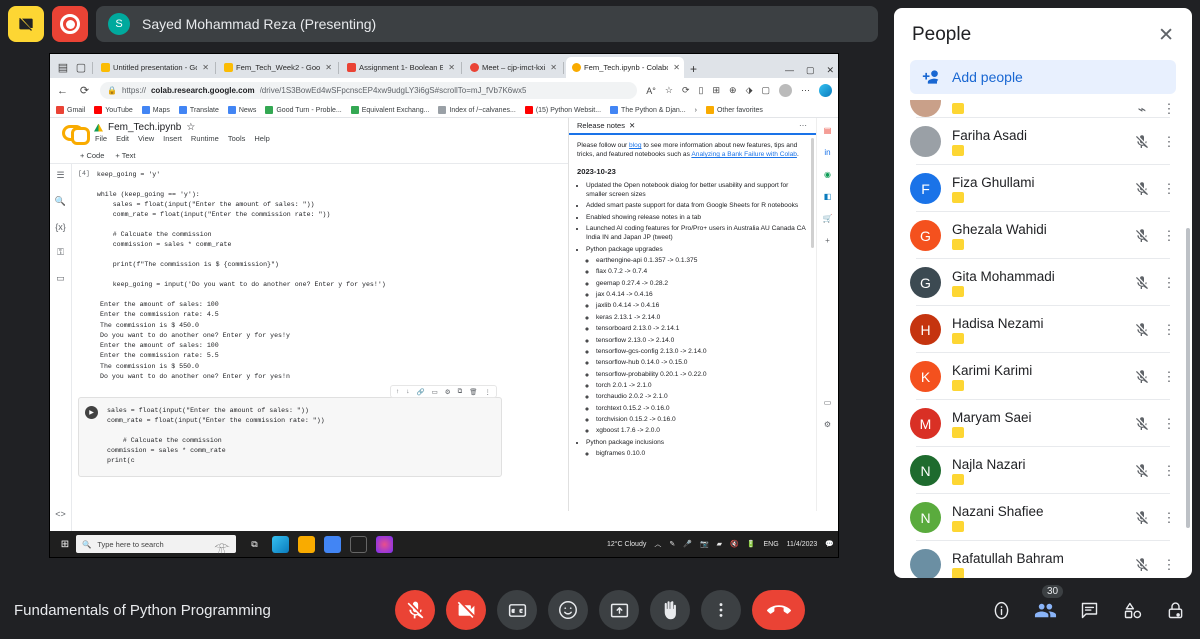 The height and width of the screenshot is (639, 1200). I want to click on activities-button, so click(1132, 610).